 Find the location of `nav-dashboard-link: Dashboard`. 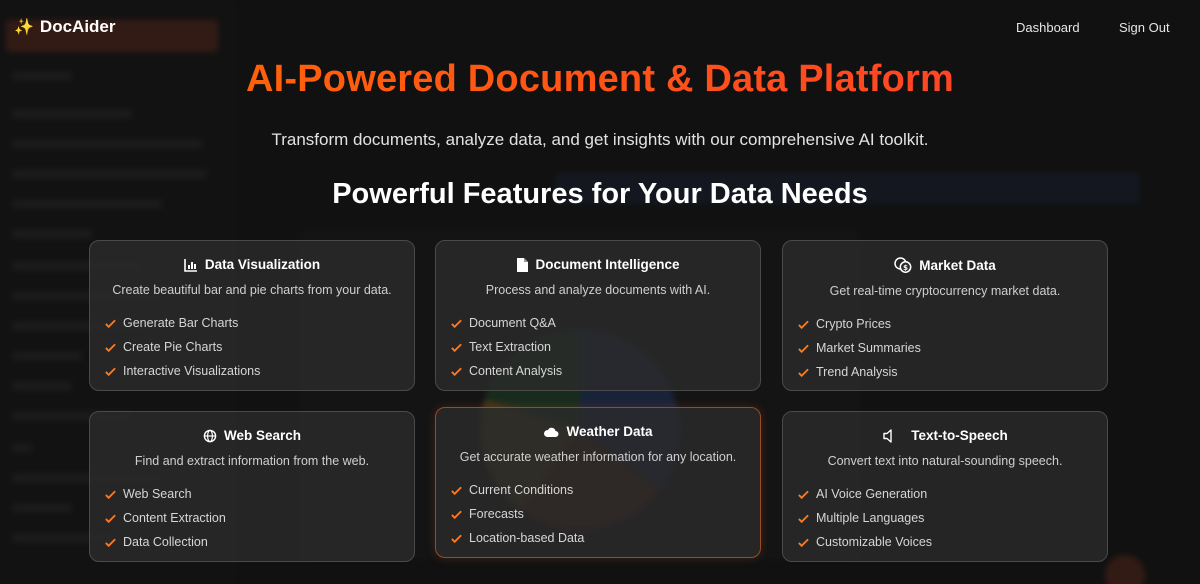

nav-dashboard-link: Dashboard is located at coordinates (1048, 27).